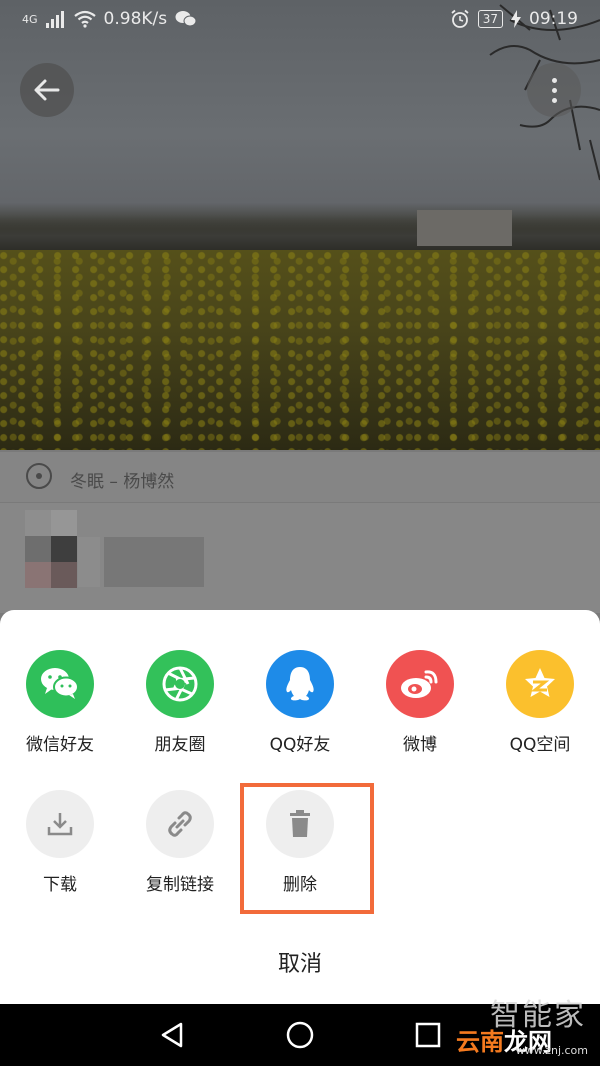 Image resolution: width=600 pixels, height=1066 pixels. What do you see at coordinates (60, 885) in the screenshot?
I see `action-label: 下载` at bounding box center [60, 885].